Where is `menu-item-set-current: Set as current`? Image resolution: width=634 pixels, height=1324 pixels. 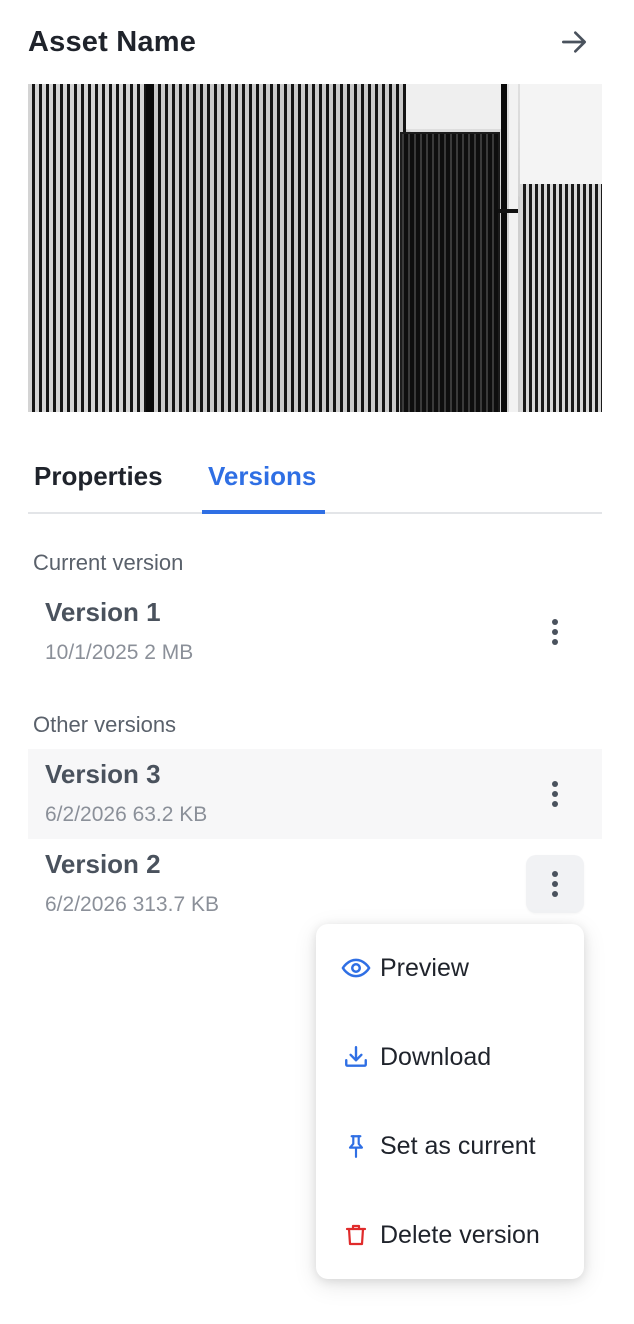 menu-item-set-current: Set as current is located at coordinates (450, 1146).